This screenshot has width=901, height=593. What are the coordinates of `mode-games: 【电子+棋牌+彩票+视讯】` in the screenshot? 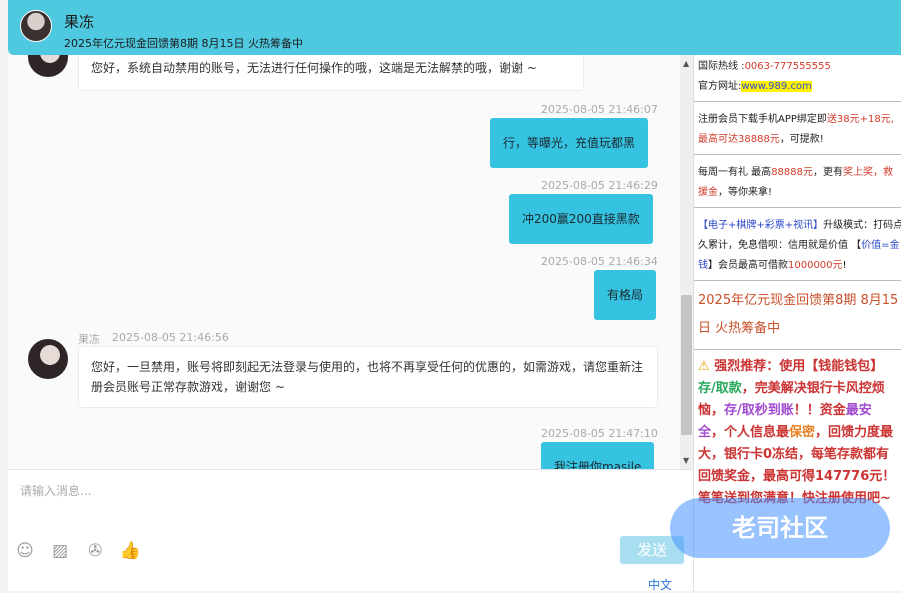 It's located at (761, 225).